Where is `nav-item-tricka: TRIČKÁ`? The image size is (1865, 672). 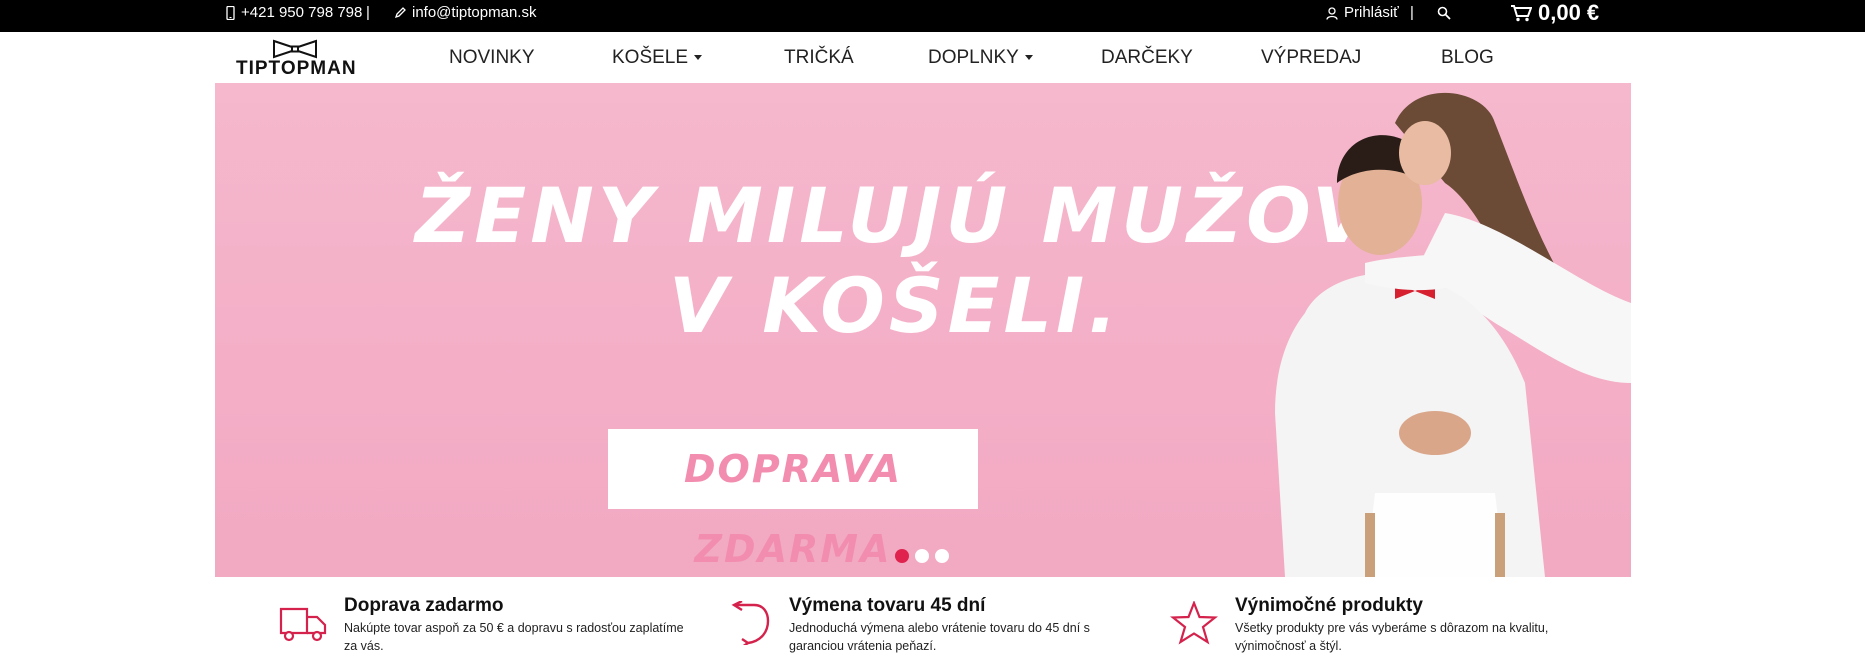 nav-item-tricka: TRIČKÁ is located at coordinates (819, 57).